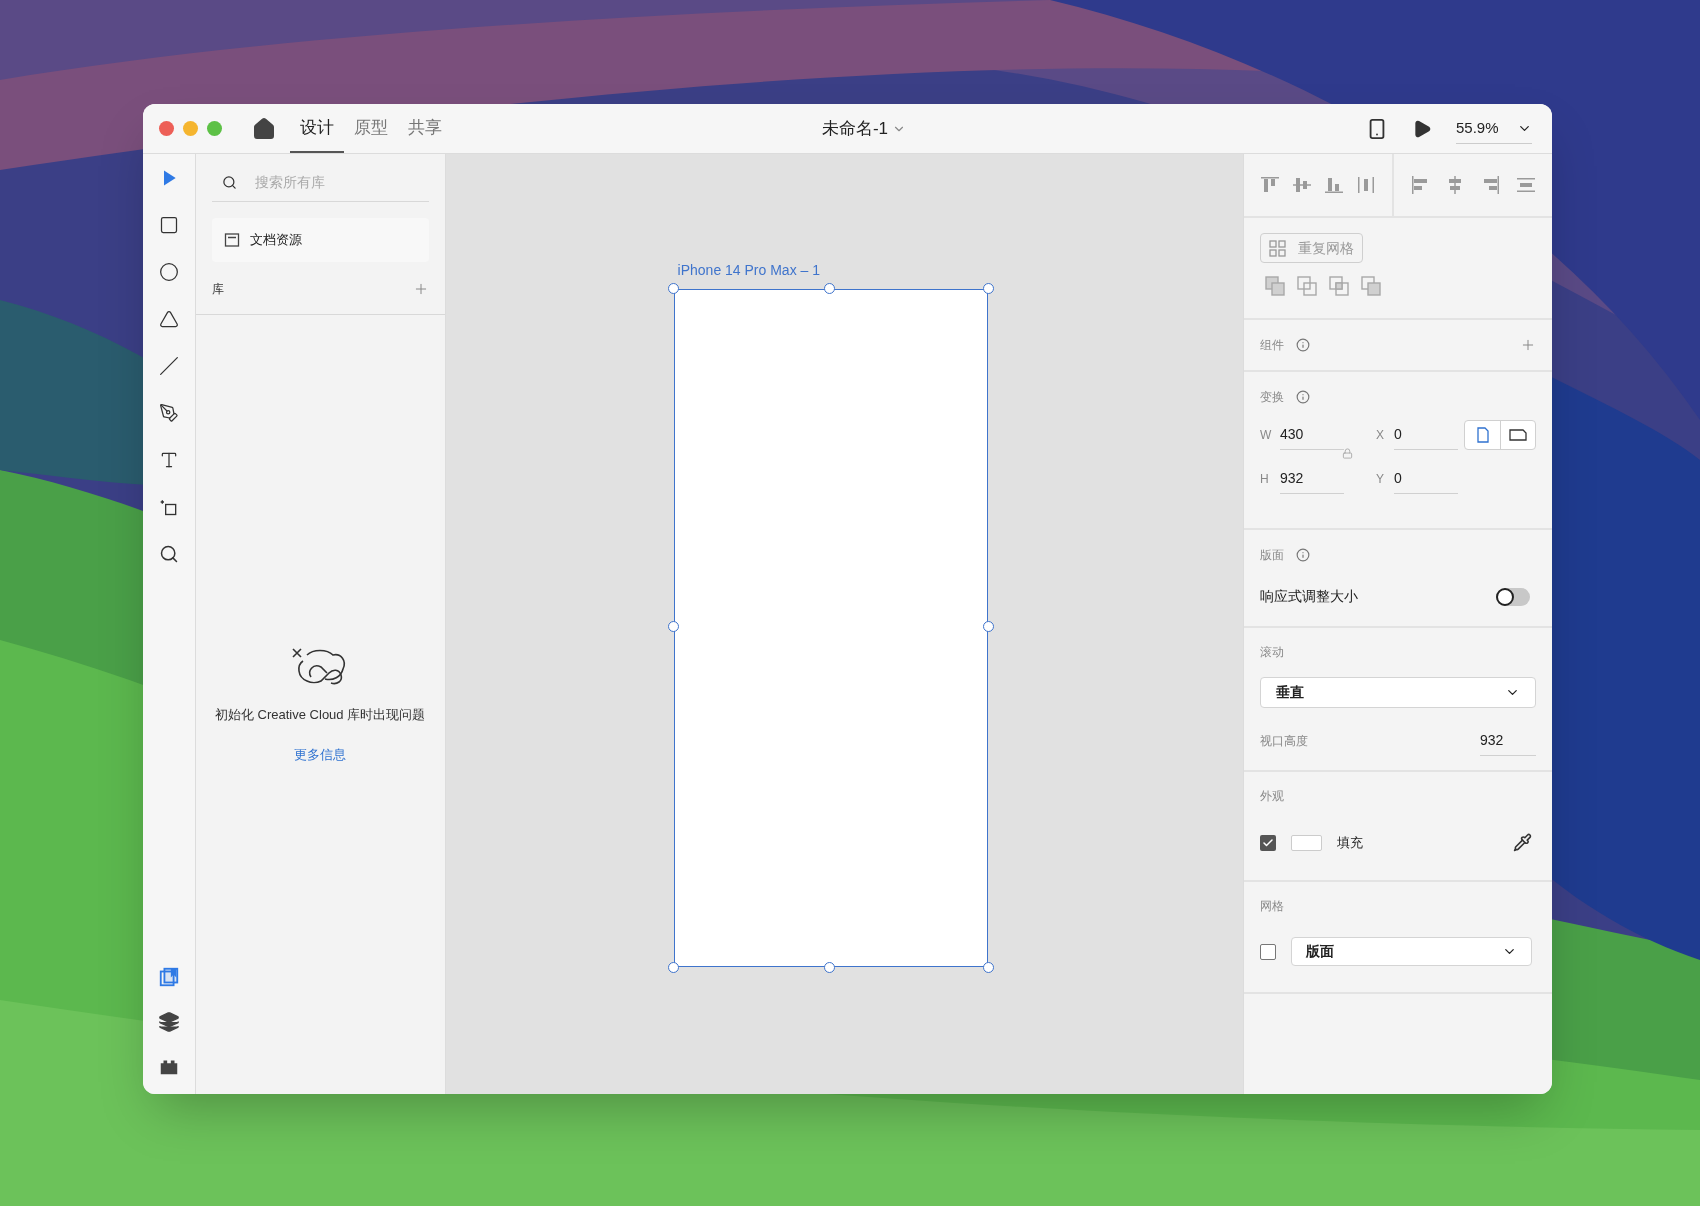 The image size is (1700, 1206). What do you see at coordinates (168, 413) in the screenshot?
I see `pen-icon` at bounding box center [168, 413].